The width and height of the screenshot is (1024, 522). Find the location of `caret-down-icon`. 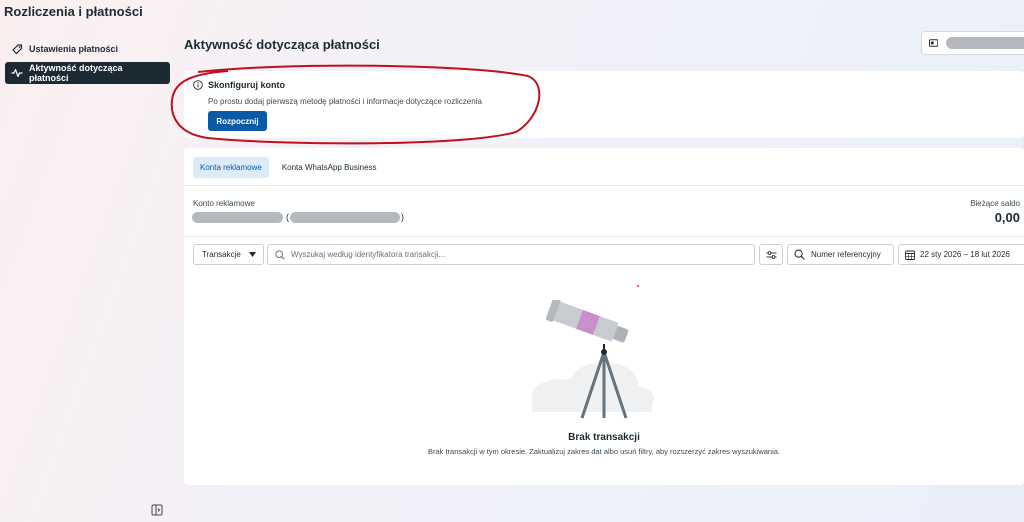

caret-down-icon is located at coordinates (252, 254).